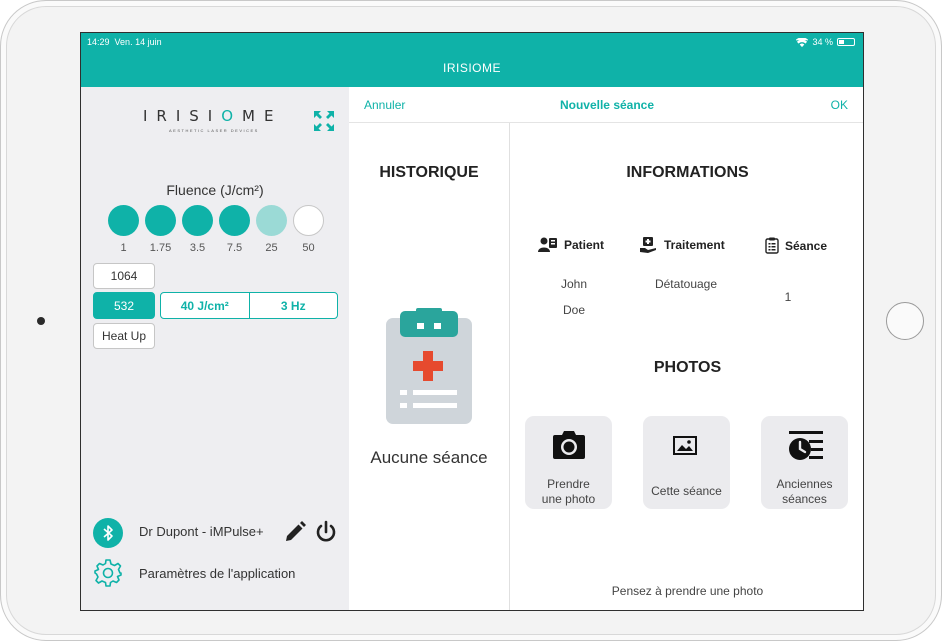 Image resolution: width=942 pixels, height=641 pixels. Describe the element at coordinates (214, 130) in the screenshot. I see `brand-tagline: AESTHETIC LASER DEVICES` at that location.